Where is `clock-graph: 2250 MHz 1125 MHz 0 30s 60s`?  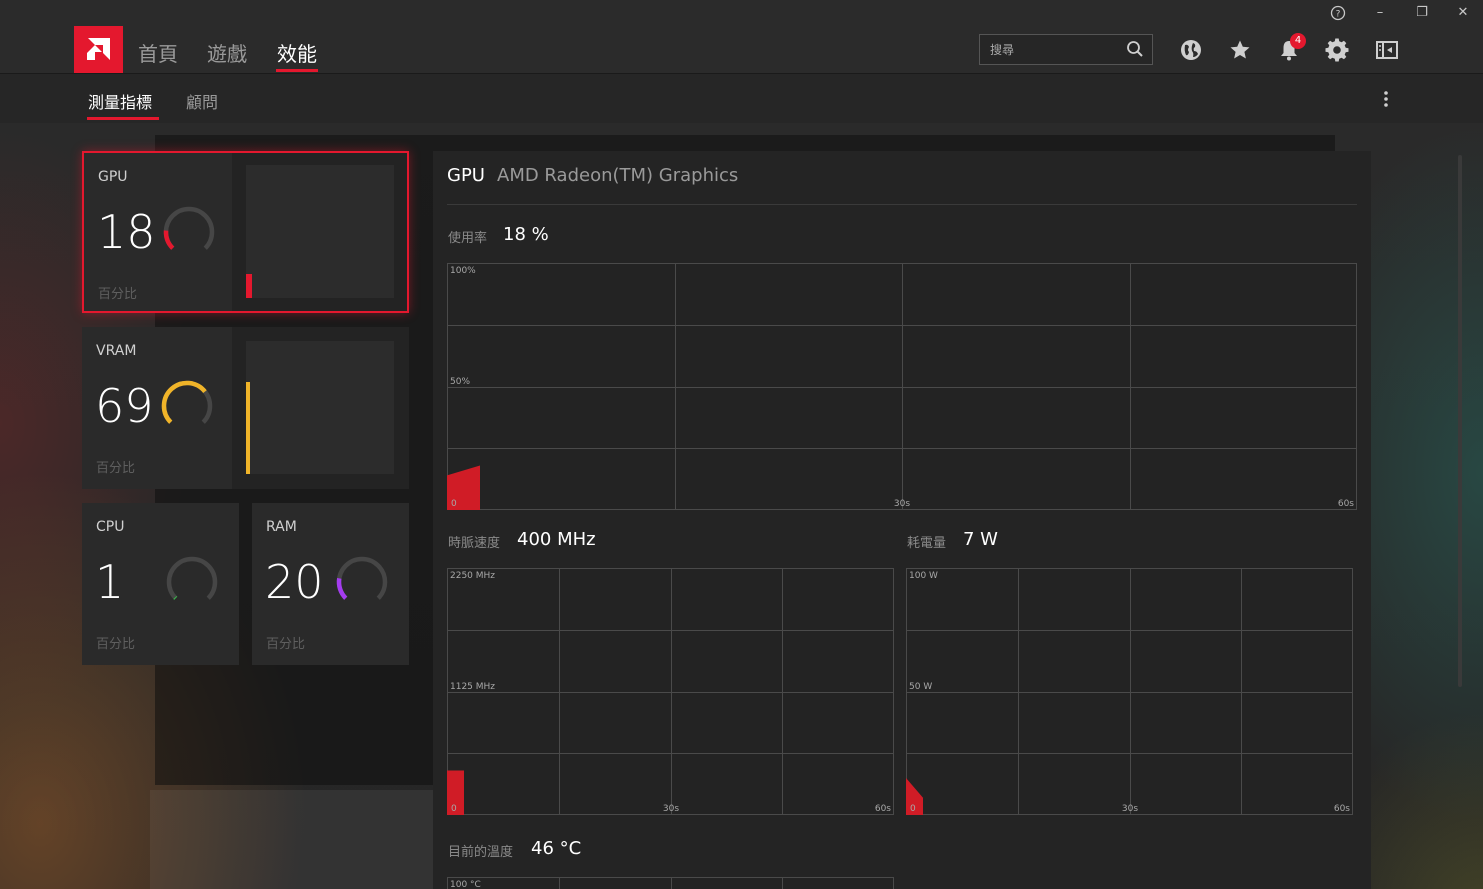
clock-graph: 2250 MHz 1125 MHz 0 30s 60s is located at coordinates (670, 691).